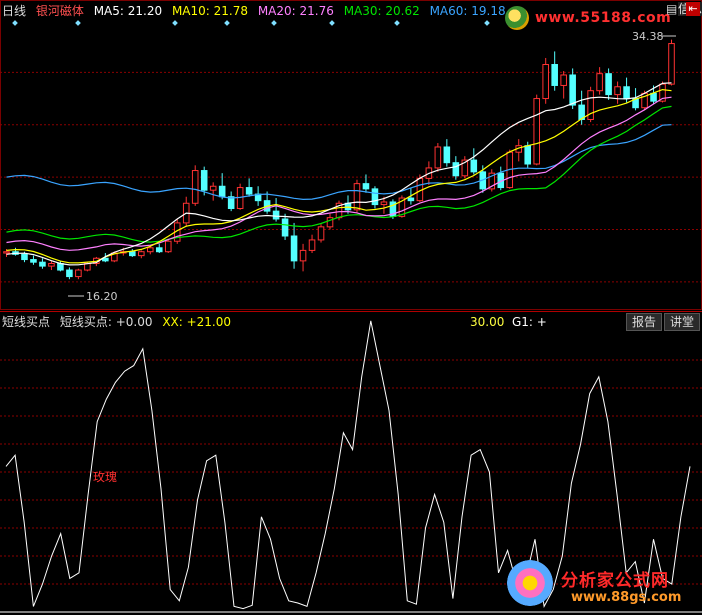 Image resolution: width=702 pixels, height=615 pixels. Describe the element at coordinates (295, 11) in the screenshot. I see `ma20-legend: MA20: 21.76` at that location.